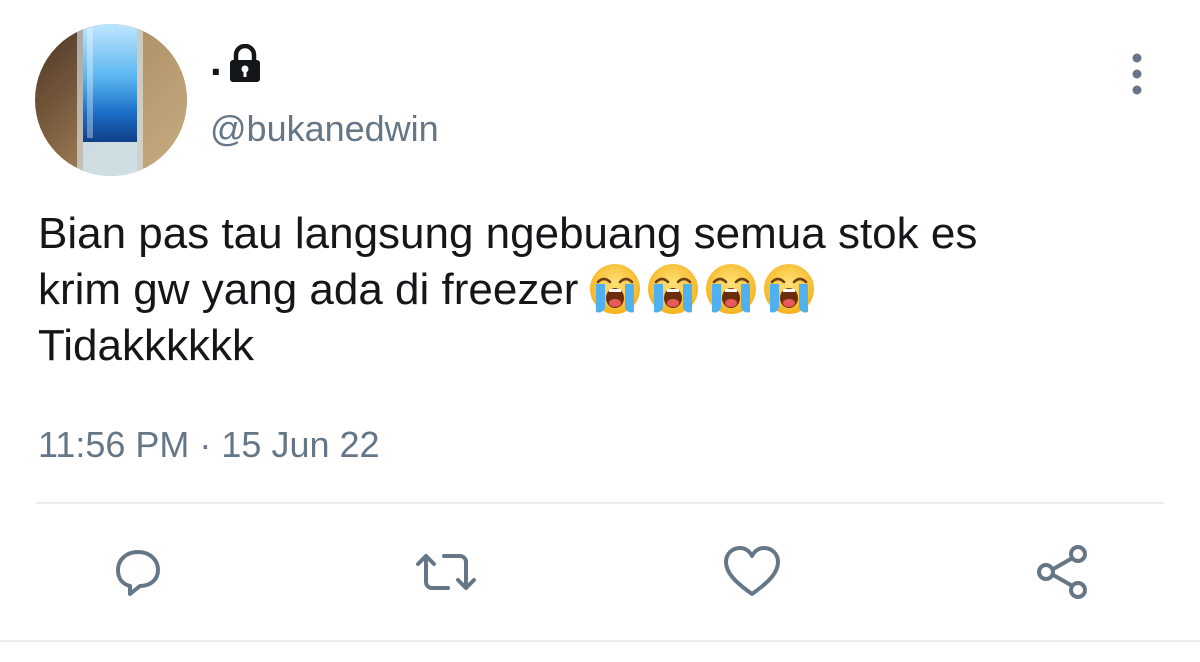  I want to click on avatar-image, so click(111, 100).